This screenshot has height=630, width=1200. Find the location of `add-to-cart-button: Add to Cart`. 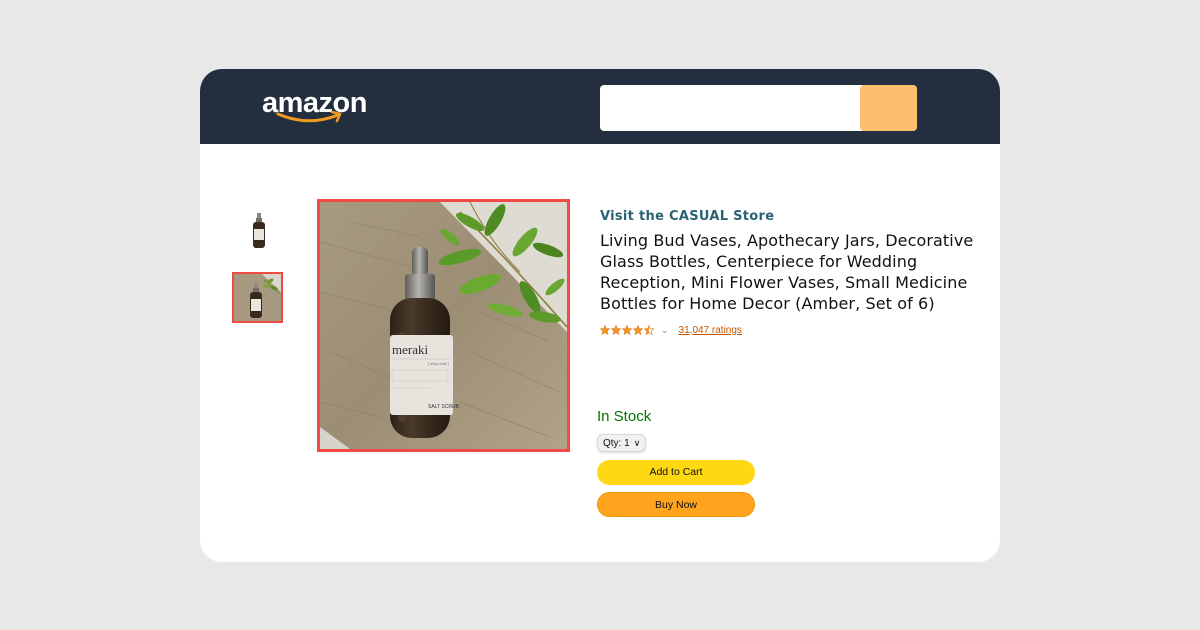

add-to-cart-button: Add to Cart is located at coordinates (676, 472).